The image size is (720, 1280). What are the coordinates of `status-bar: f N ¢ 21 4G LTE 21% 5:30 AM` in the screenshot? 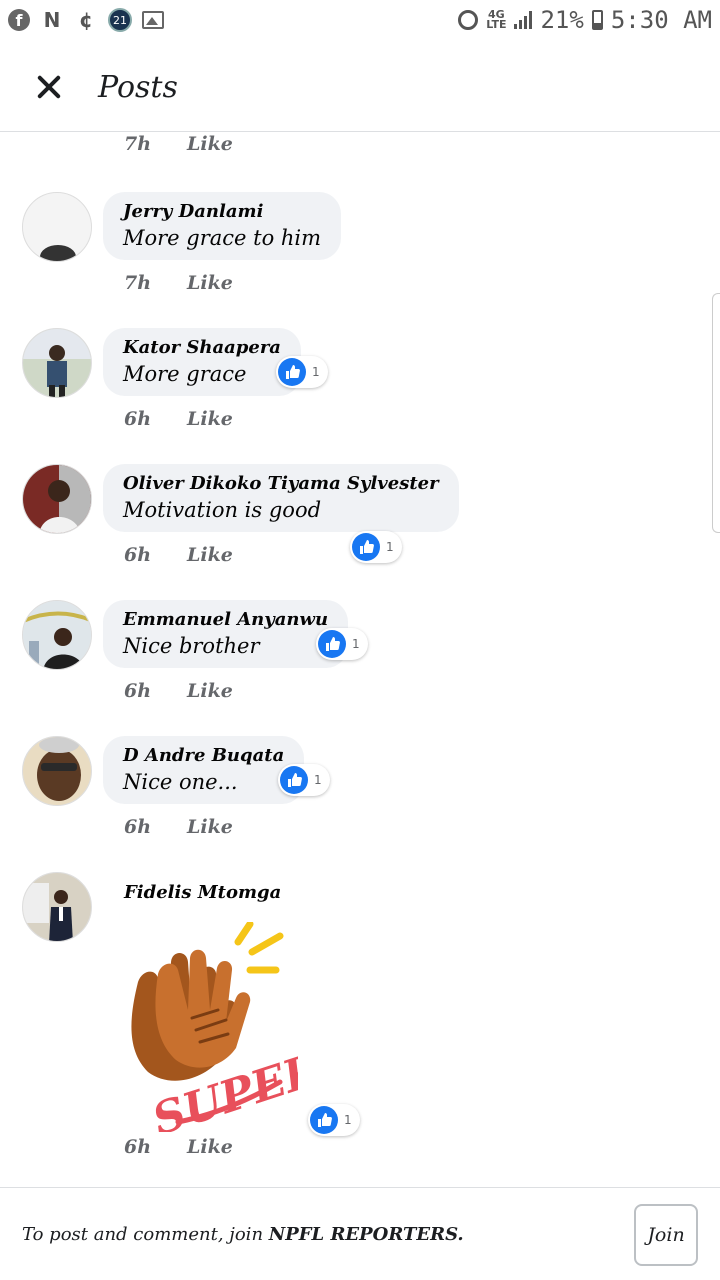 It's located at (360, 22).